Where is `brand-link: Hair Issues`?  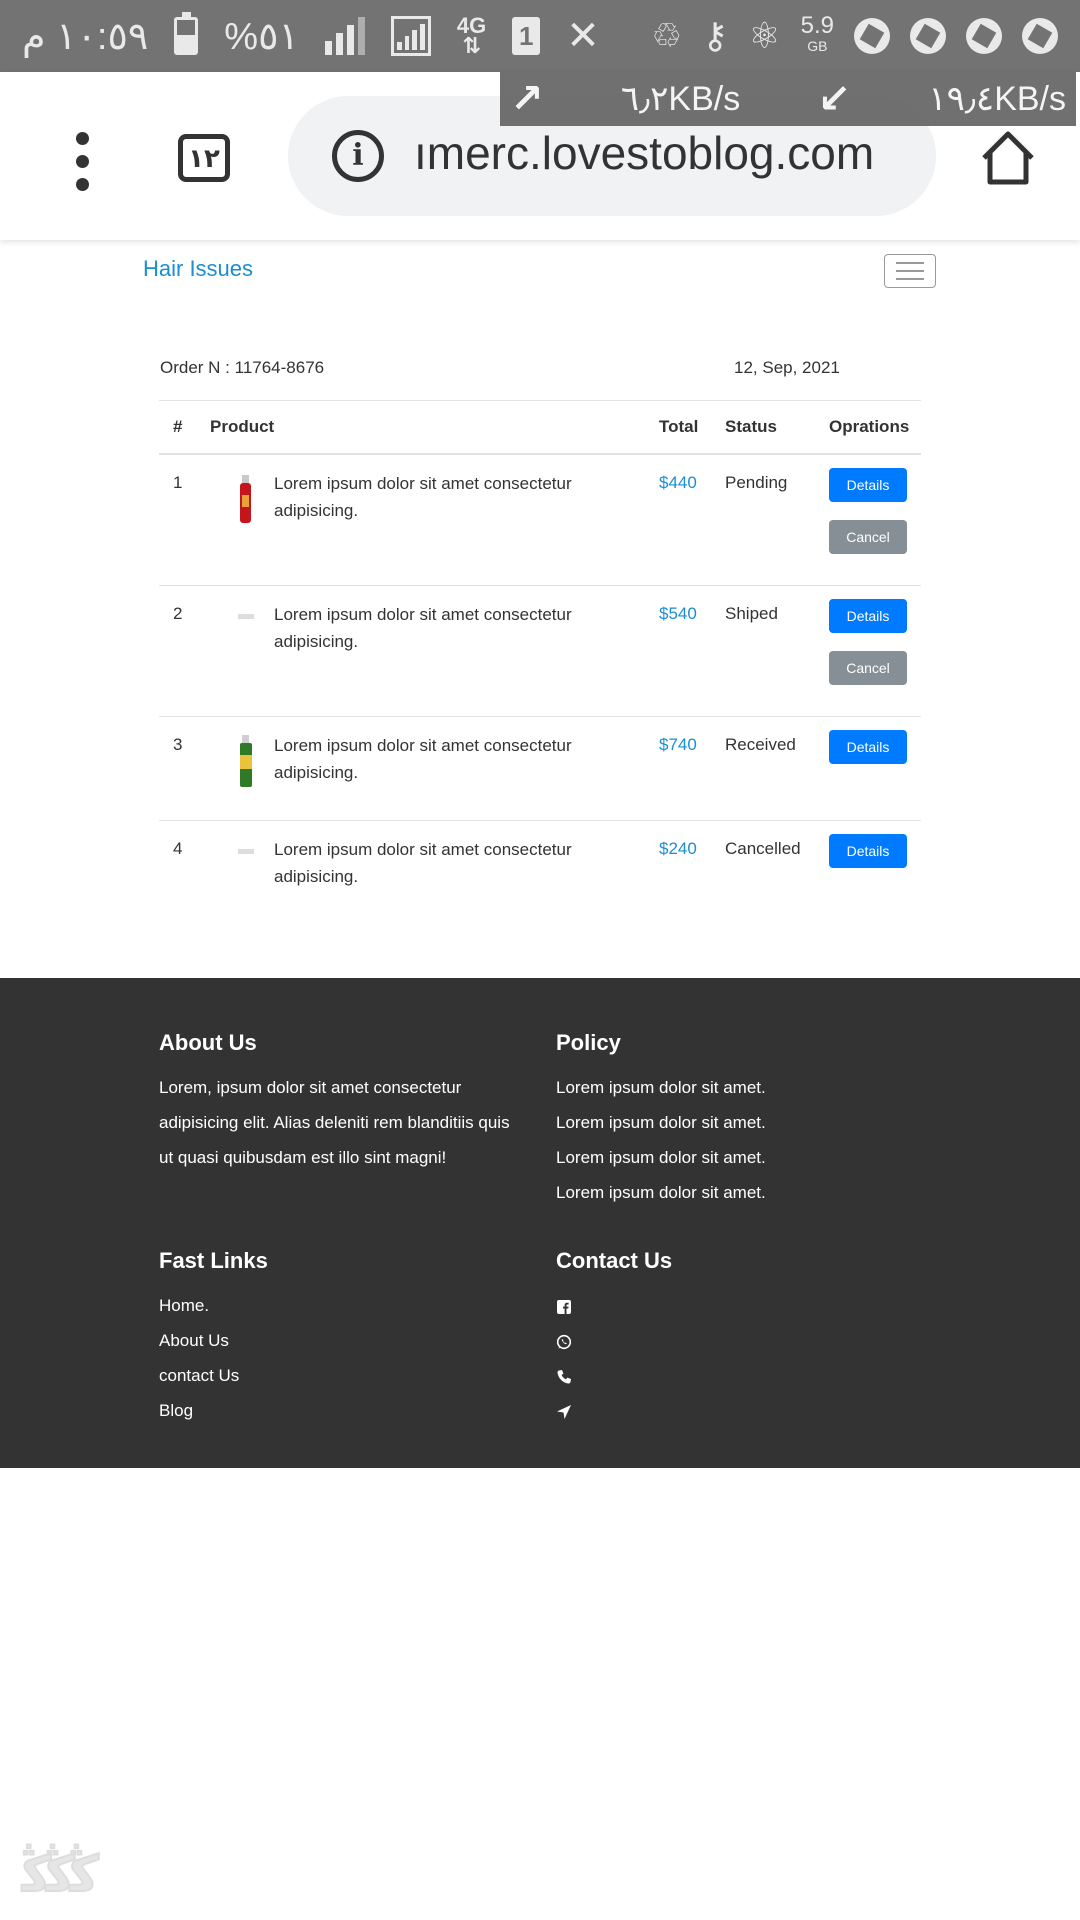
brand-link: Hair Issues is located at coordinates (198, 269).